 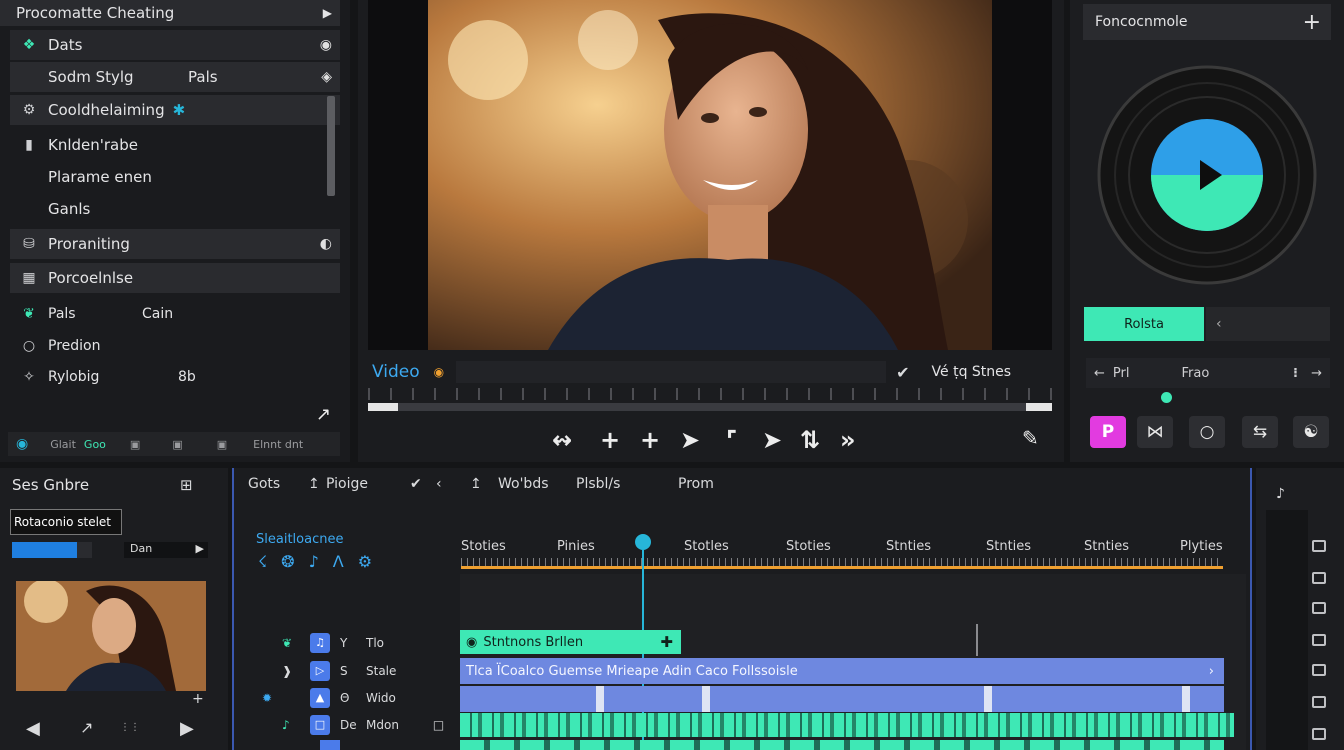 I want to click on clip-audio-markers, so click(x=842, y=699).